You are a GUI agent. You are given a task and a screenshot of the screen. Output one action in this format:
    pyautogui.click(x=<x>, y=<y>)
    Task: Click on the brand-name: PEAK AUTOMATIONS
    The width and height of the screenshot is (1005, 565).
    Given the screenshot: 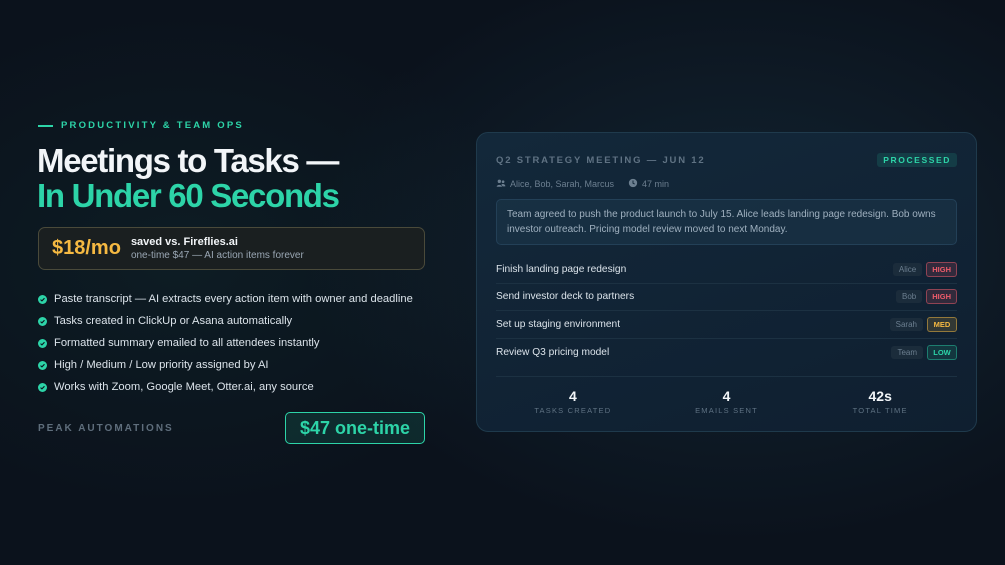 What is the action you would take?
    pyautogui.click(x=106, y=428)
    